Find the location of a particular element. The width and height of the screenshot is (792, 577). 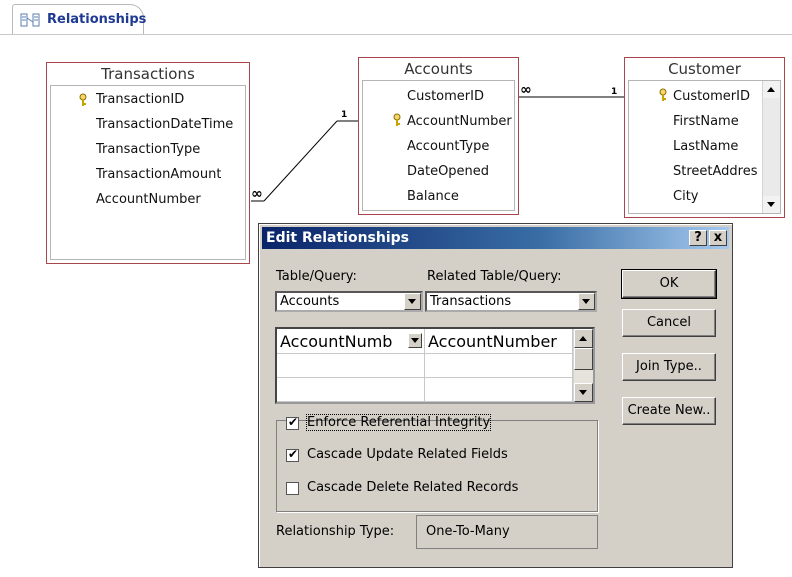

grid-cell-right: AccountNumber is located at coordinates (499, 341).